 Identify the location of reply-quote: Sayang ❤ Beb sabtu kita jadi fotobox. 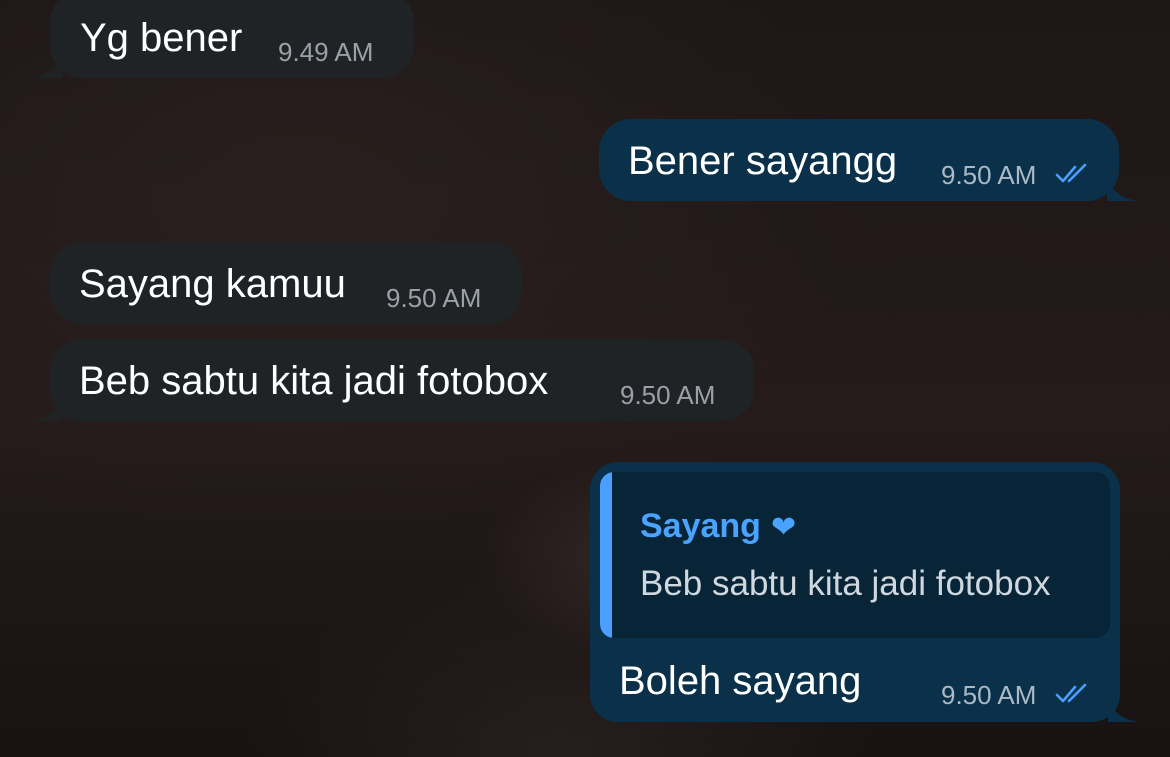
(855, 555).